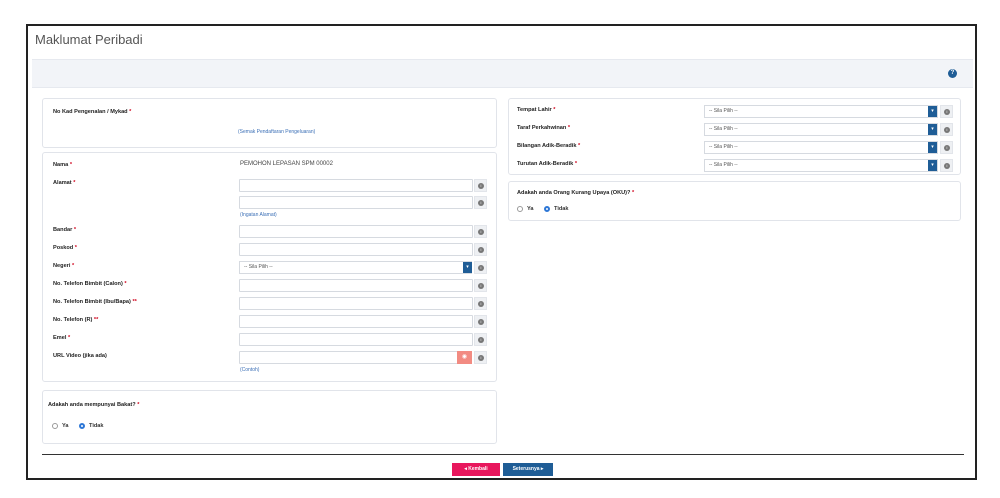 The height and width of the screenshot is (498, 1000). I want to click on next-label: Seterusnya, so click(526, 469).